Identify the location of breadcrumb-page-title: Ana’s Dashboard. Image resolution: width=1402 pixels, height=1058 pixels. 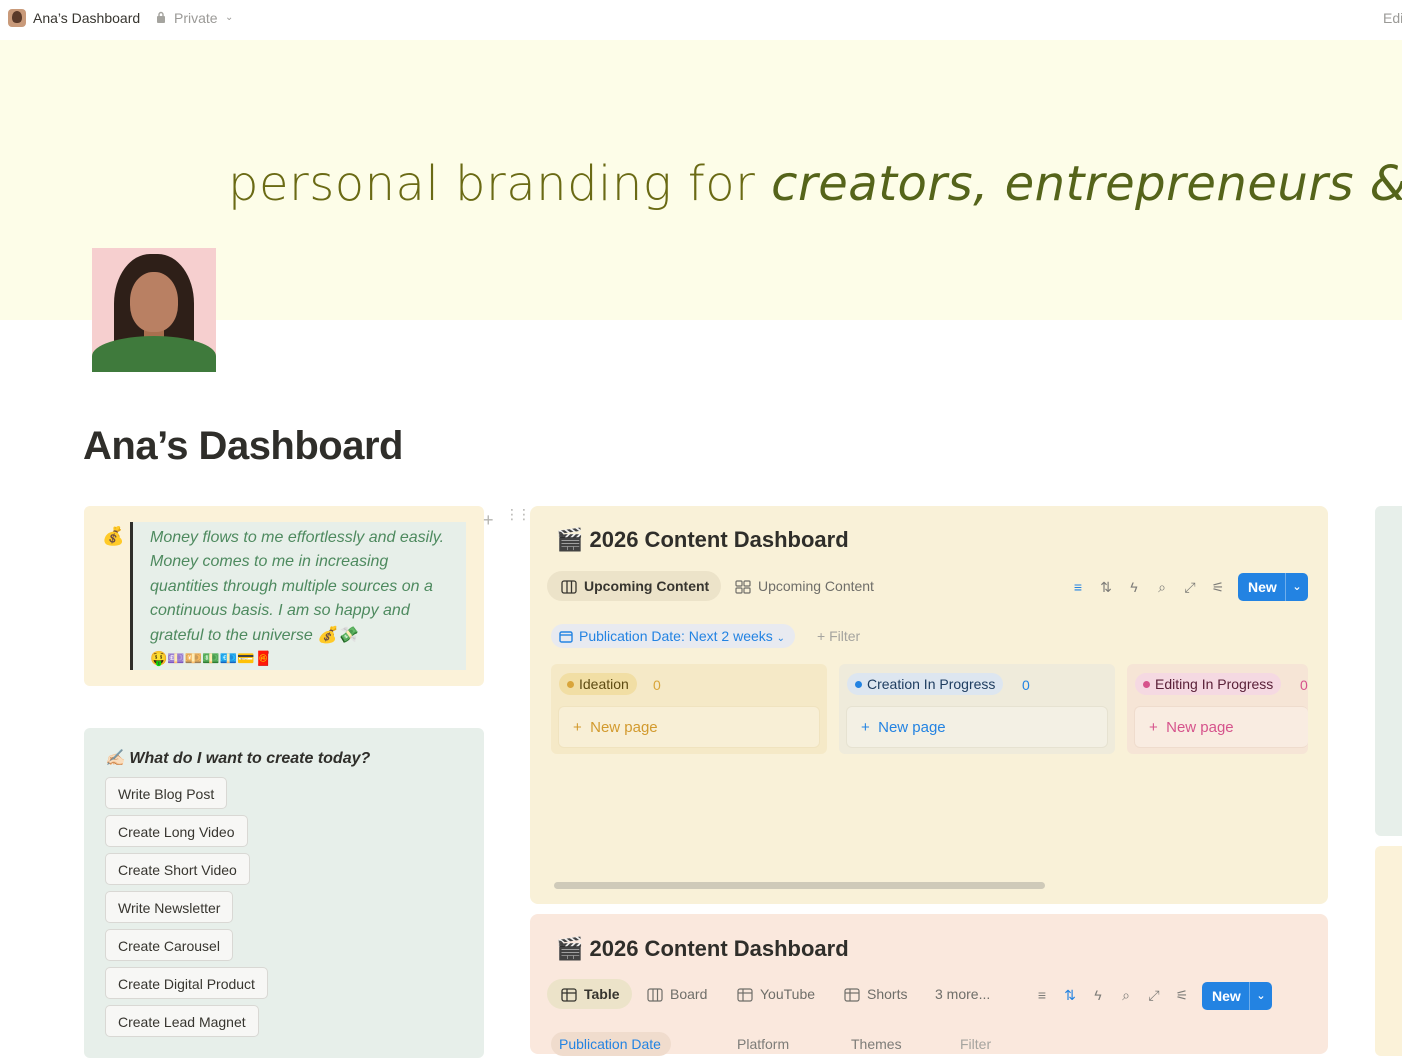
(86, 18).